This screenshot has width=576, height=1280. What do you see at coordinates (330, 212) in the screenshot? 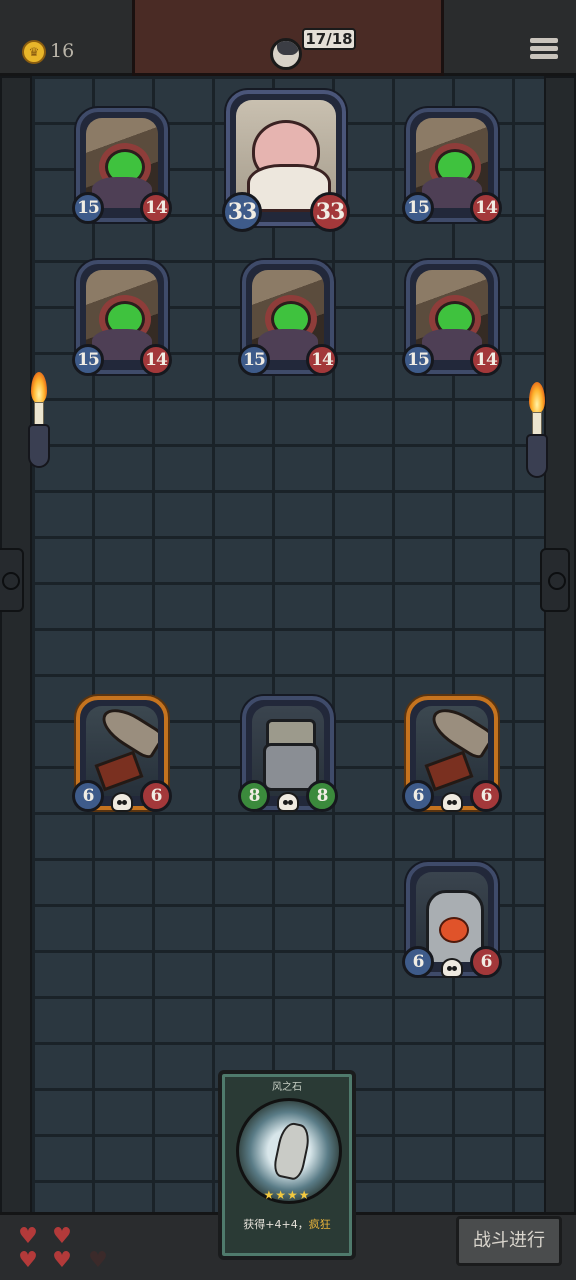
I see `health-stat: 33` at bounding box center [330, 212].